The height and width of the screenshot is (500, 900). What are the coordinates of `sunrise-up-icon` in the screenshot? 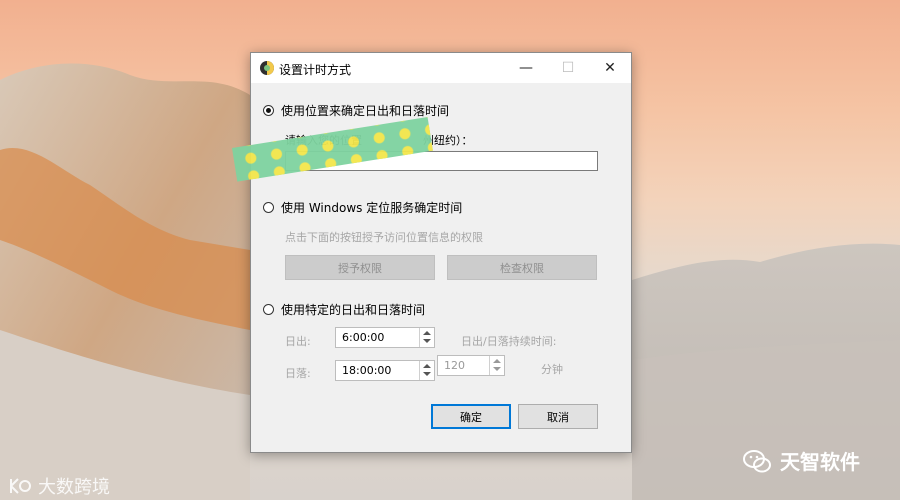 It's located at (427, 333).